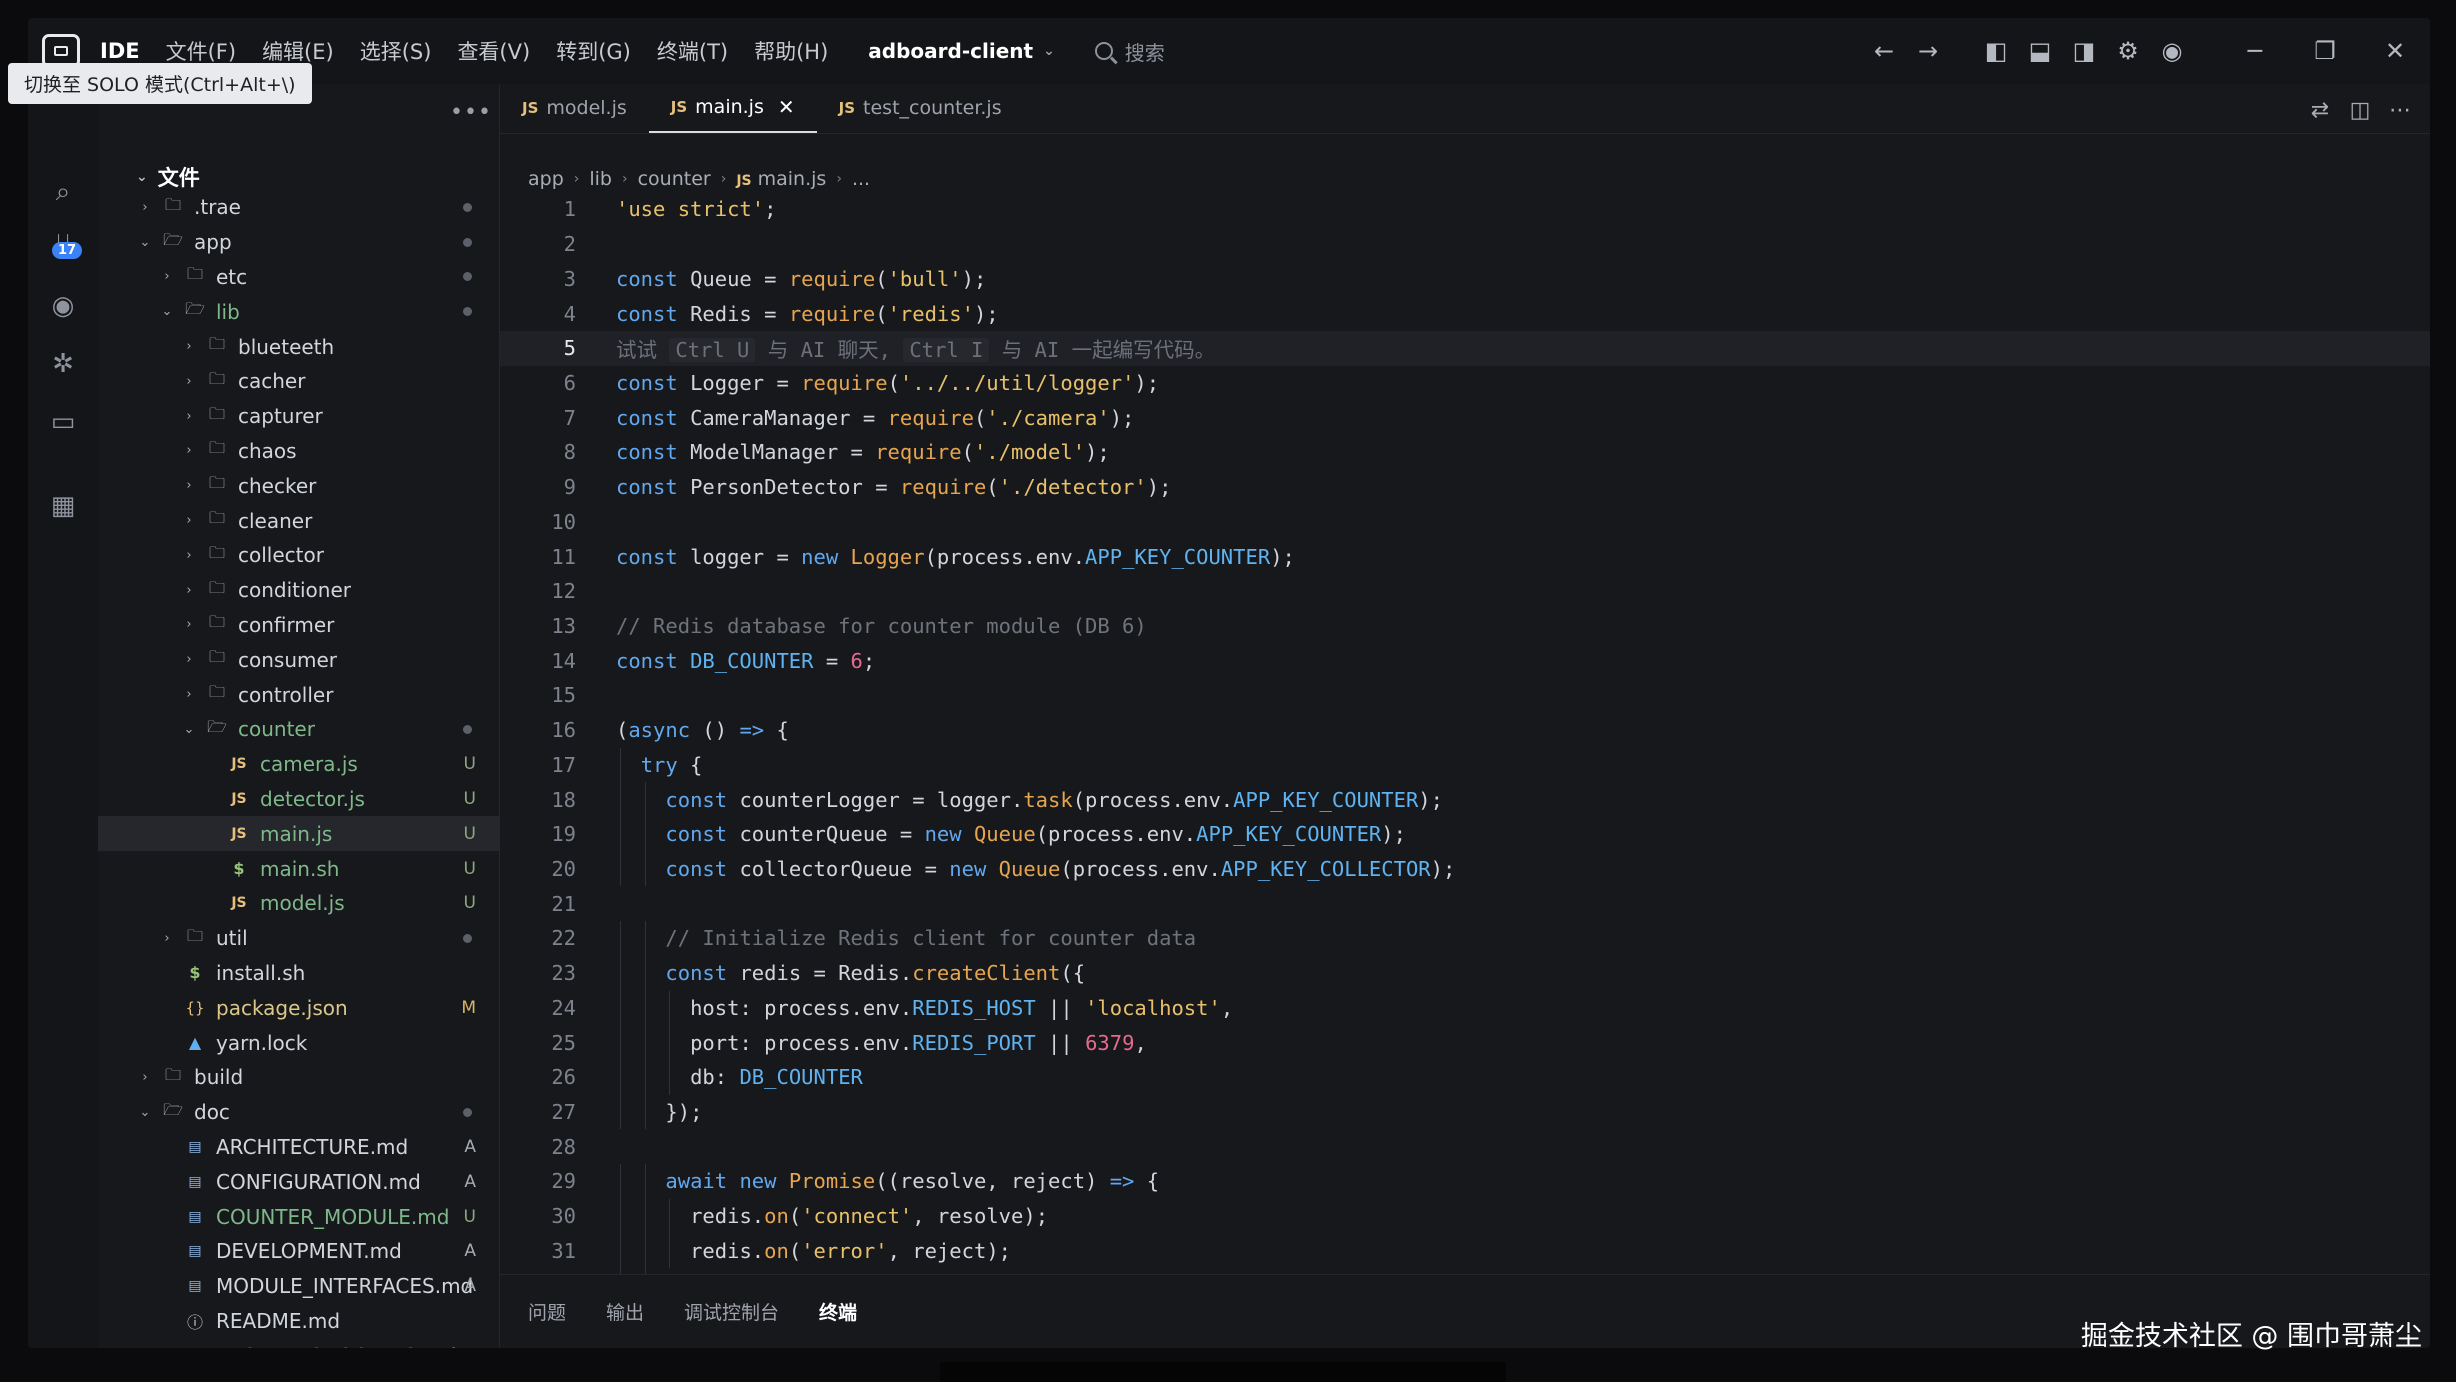 The height and width of the screenshot is (1382, 2456). I want to click on folder-row: › 🗀 checker, so click(299, 485).